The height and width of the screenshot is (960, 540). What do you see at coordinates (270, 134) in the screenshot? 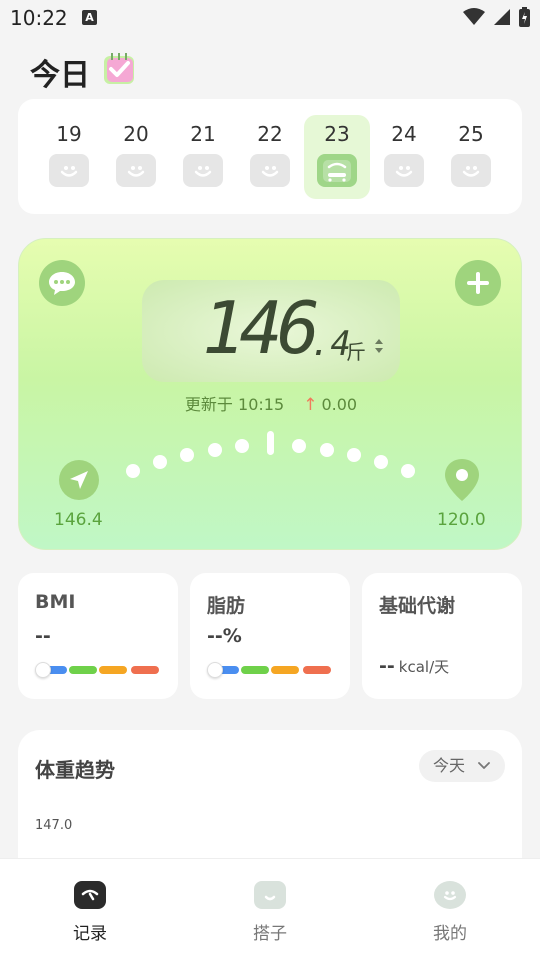
I see `date-number: 22` at bounding box center [270, 134].